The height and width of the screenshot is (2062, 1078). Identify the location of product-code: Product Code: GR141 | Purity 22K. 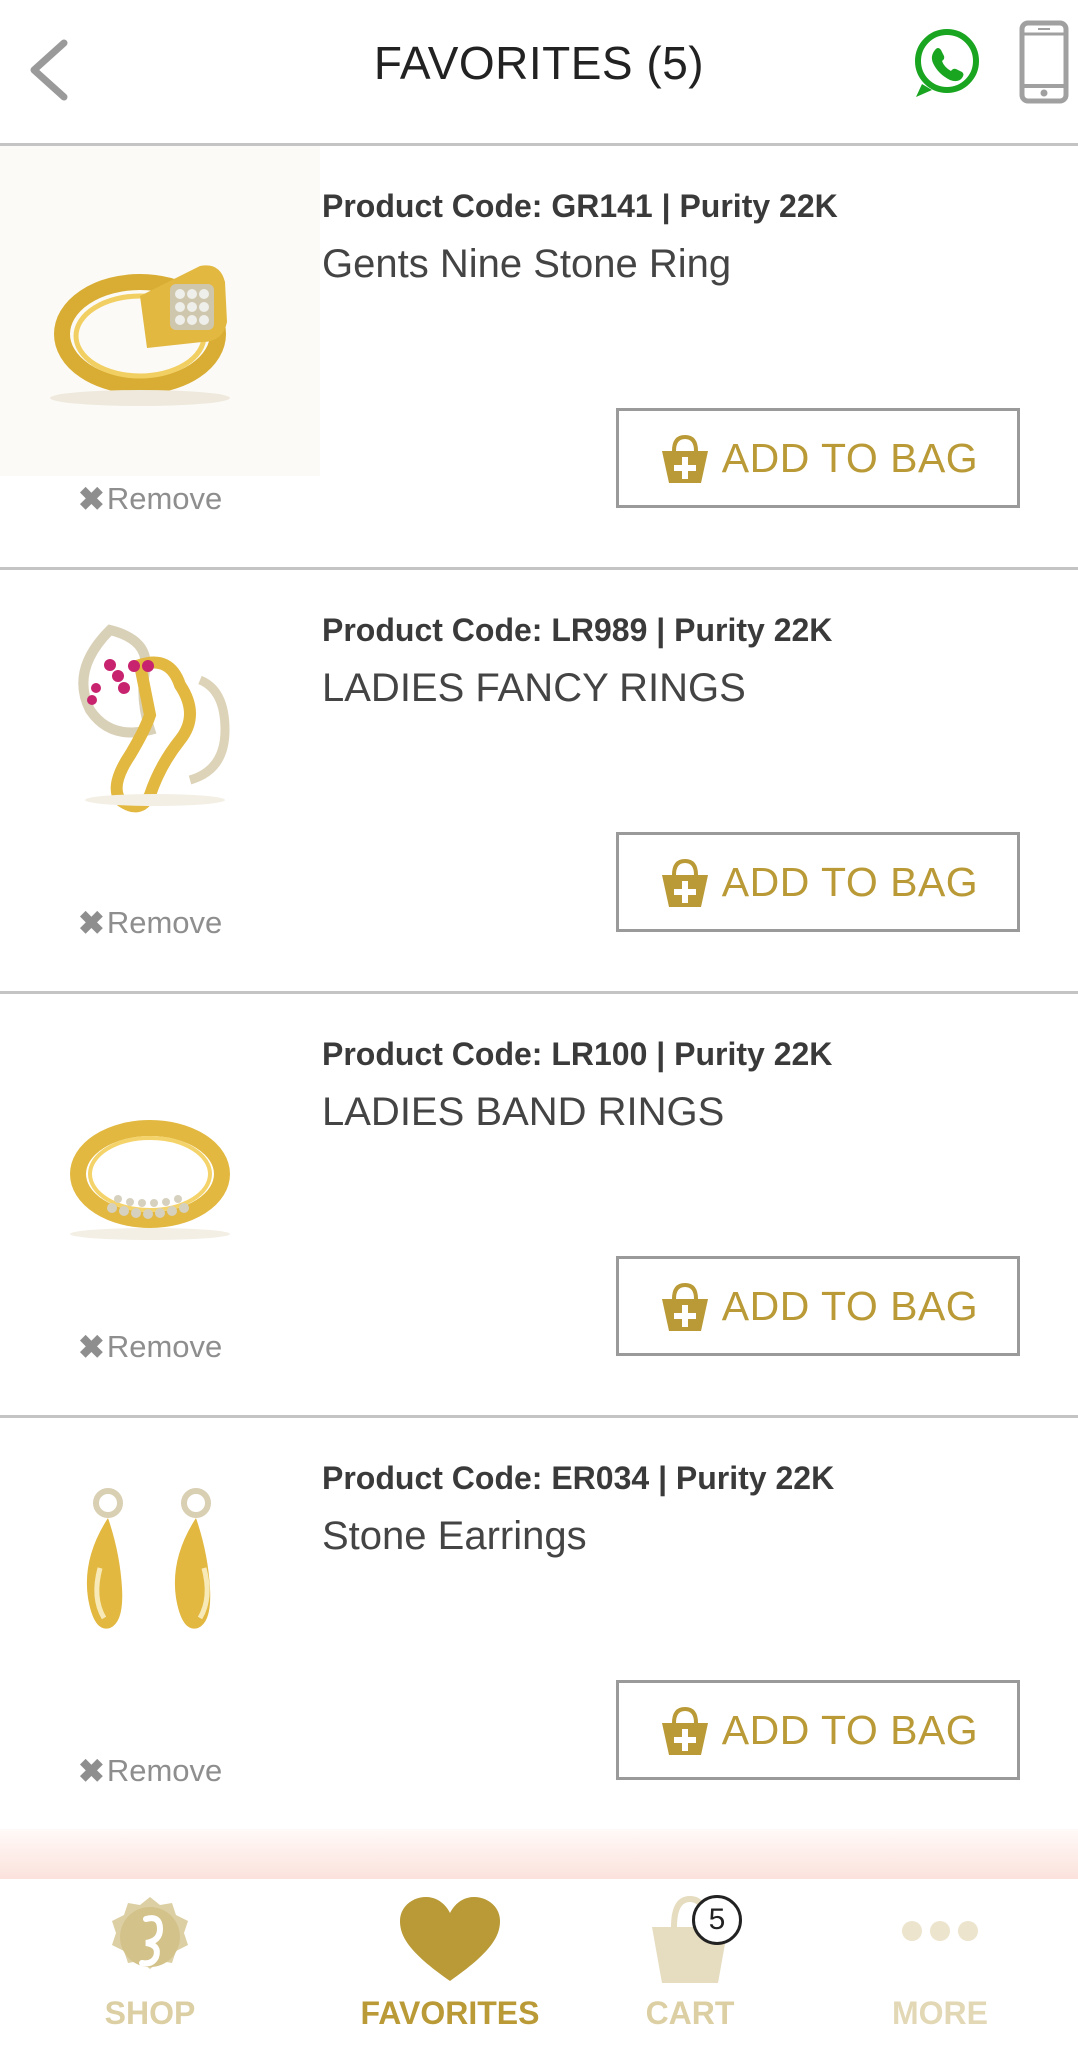
(580, 206).